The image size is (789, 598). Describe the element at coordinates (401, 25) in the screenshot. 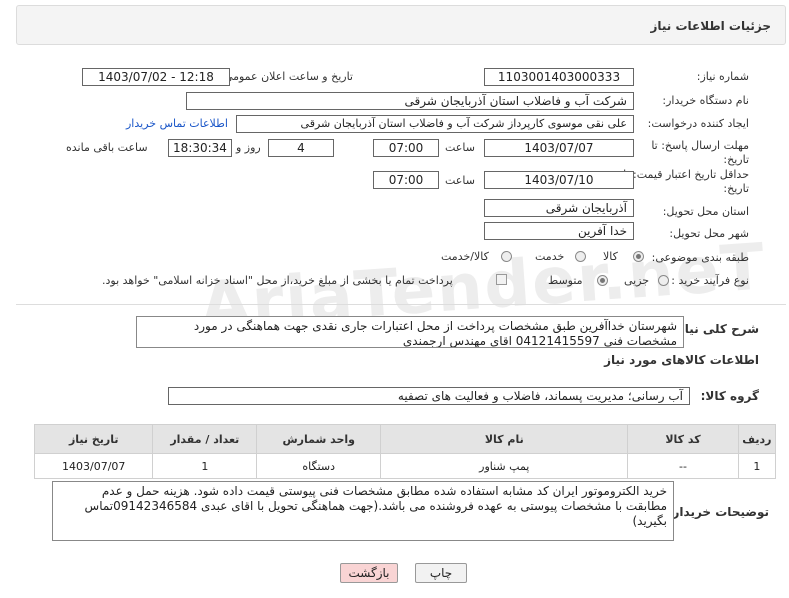

I see `page-header: جزئیات اطلاعات نیاز` at that location.